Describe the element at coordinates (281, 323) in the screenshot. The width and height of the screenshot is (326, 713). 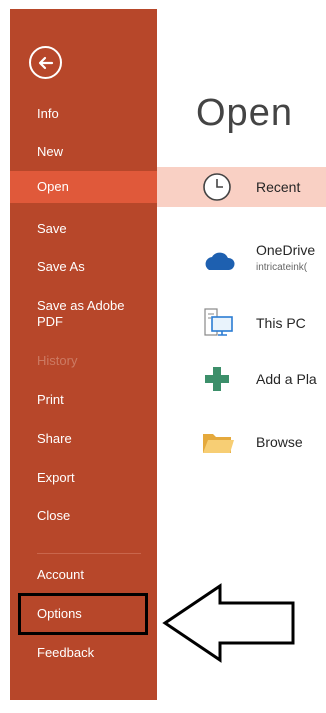
I see `location-label: This PC` at that location.